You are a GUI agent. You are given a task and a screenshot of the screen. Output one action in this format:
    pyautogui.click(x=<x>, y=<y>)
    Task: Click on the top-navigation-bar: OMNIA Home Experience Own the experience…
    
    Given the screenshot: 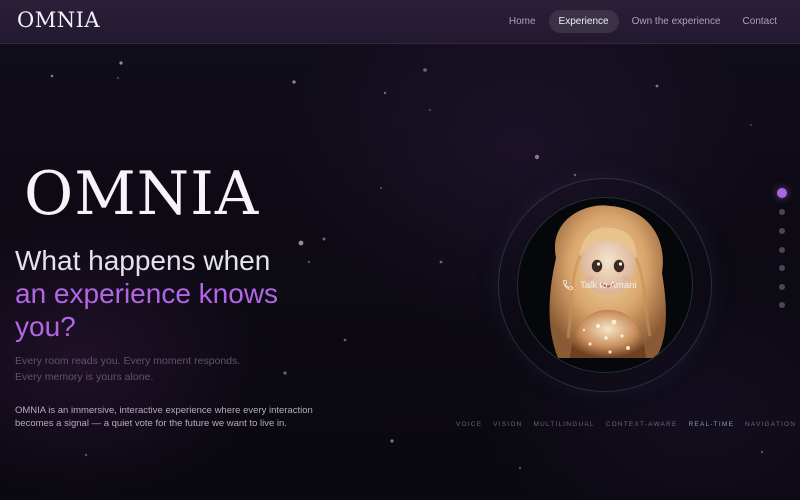 What is the action you would take?
    pyautogui.click(x=400, y=22)
    